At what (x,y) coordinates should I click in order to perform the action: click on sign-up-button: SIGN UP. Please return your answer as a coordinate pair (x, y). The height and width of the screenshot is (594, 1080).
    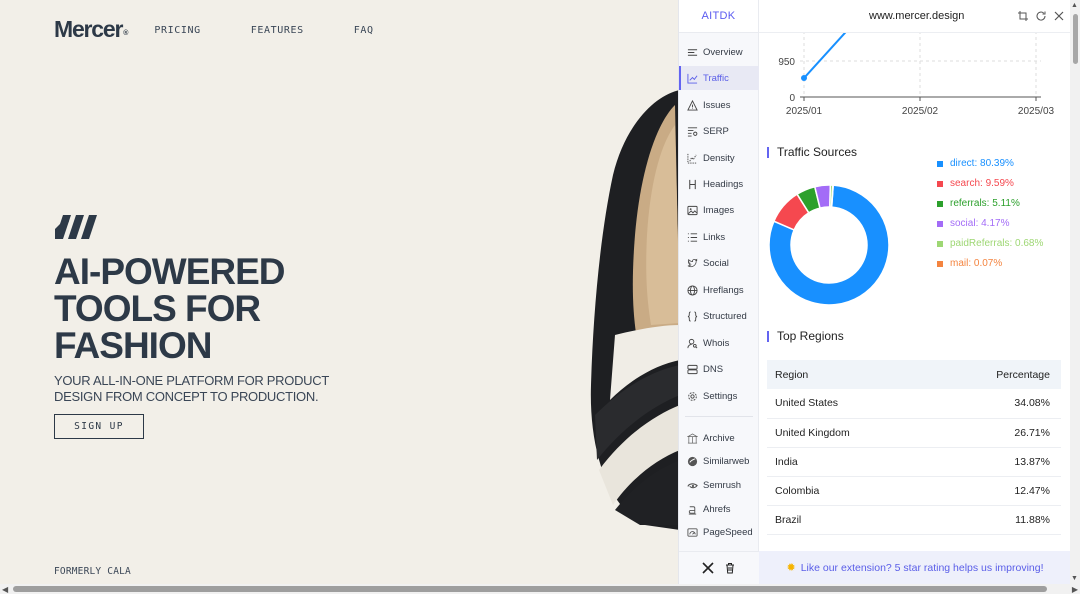
    Looking at the image, I should click on (99, 426).